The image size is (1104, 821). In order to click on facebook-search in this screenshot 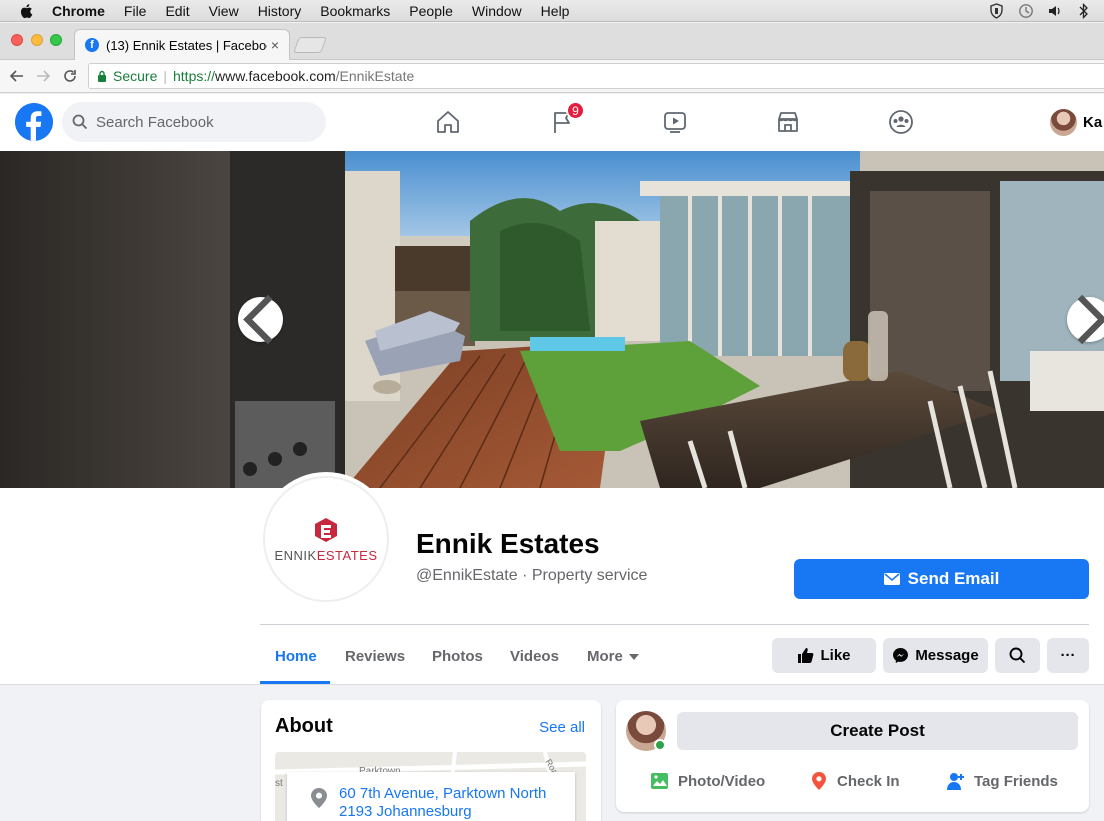, I will do `click(194, 122)`.